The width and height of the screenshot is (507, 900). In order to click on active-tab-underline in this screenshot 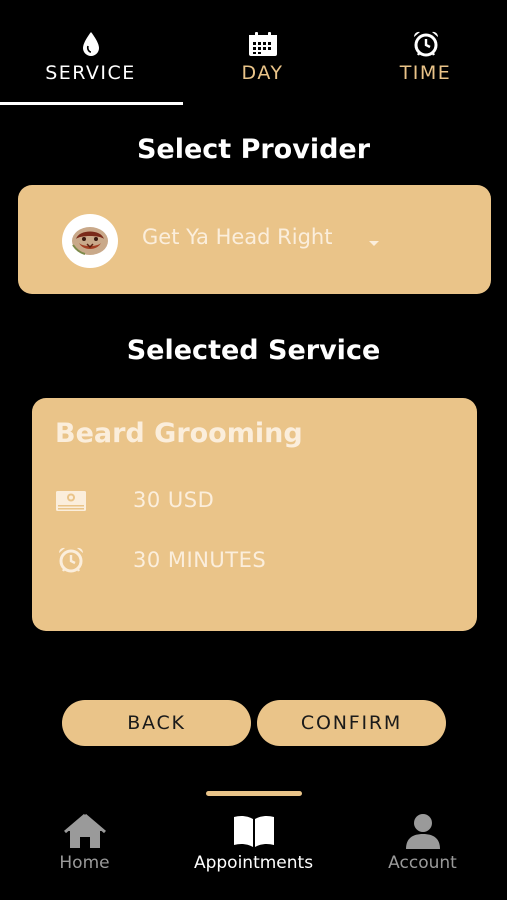, I will do `click(91, 103)`.